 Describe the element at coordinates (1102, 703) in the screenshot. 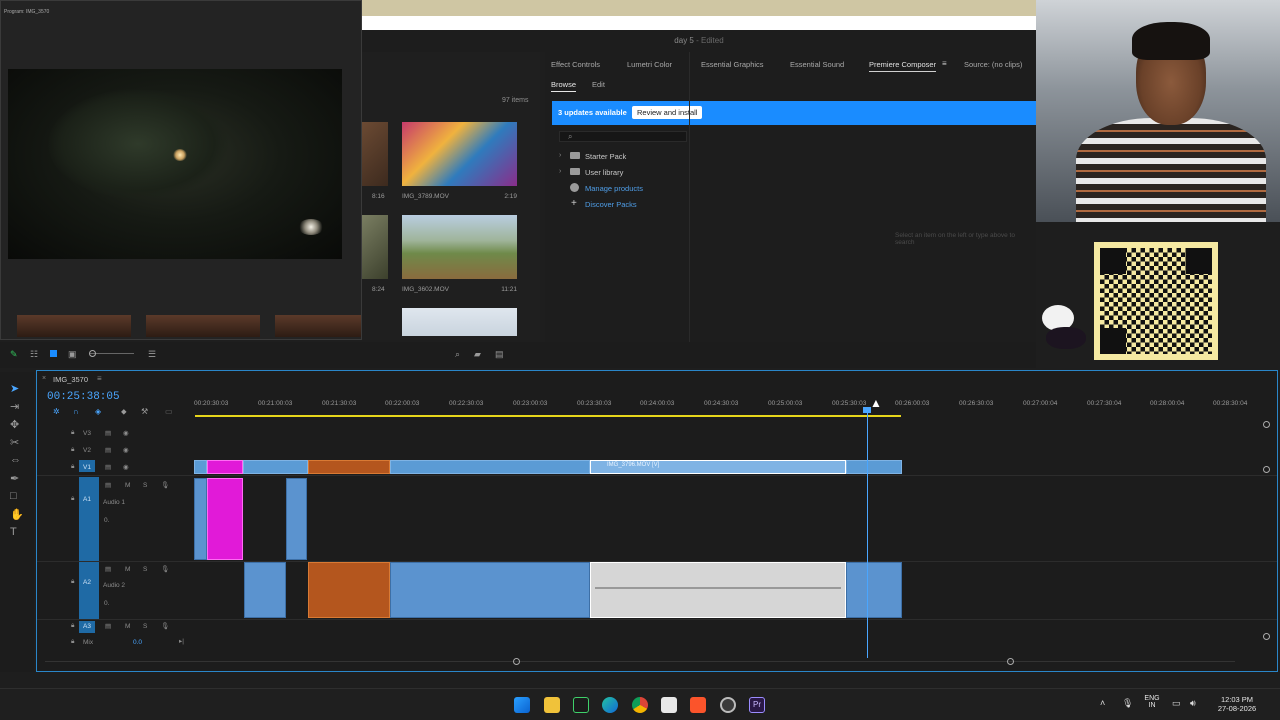

I see `chevron-up-icon: ˄` at that location.